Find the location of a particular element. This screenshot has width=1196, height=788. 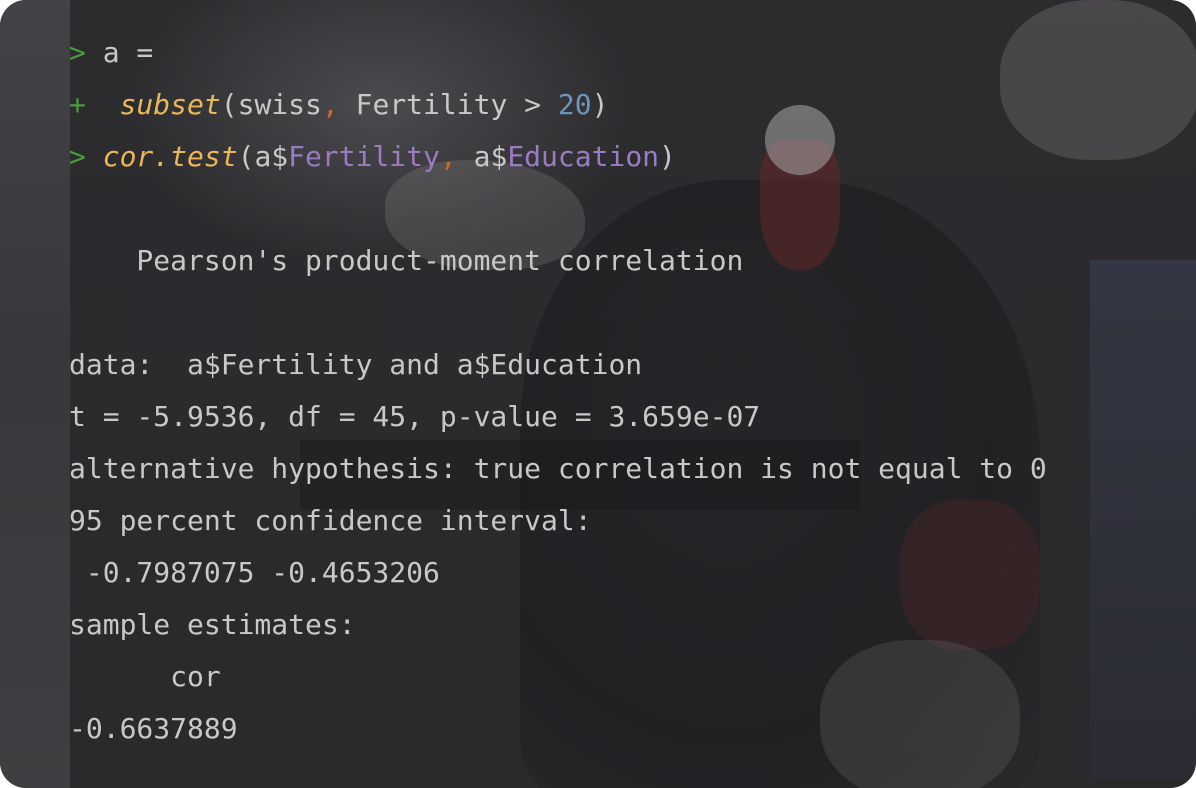

argument: swiss is located at coordinates (279, 104).